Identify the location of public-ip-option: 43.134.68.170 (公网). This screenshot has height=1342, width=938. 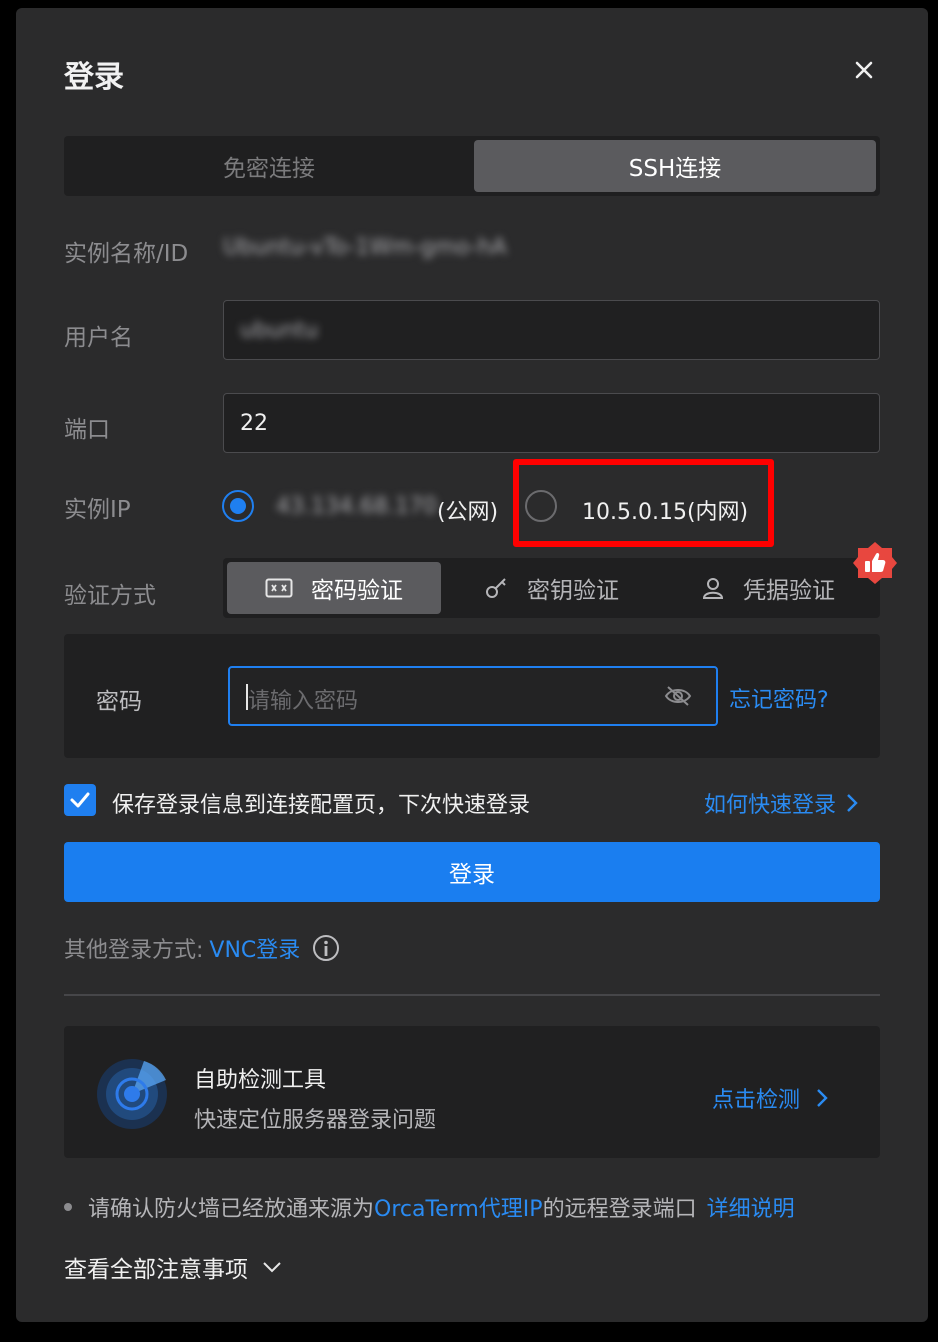
(387, 510).